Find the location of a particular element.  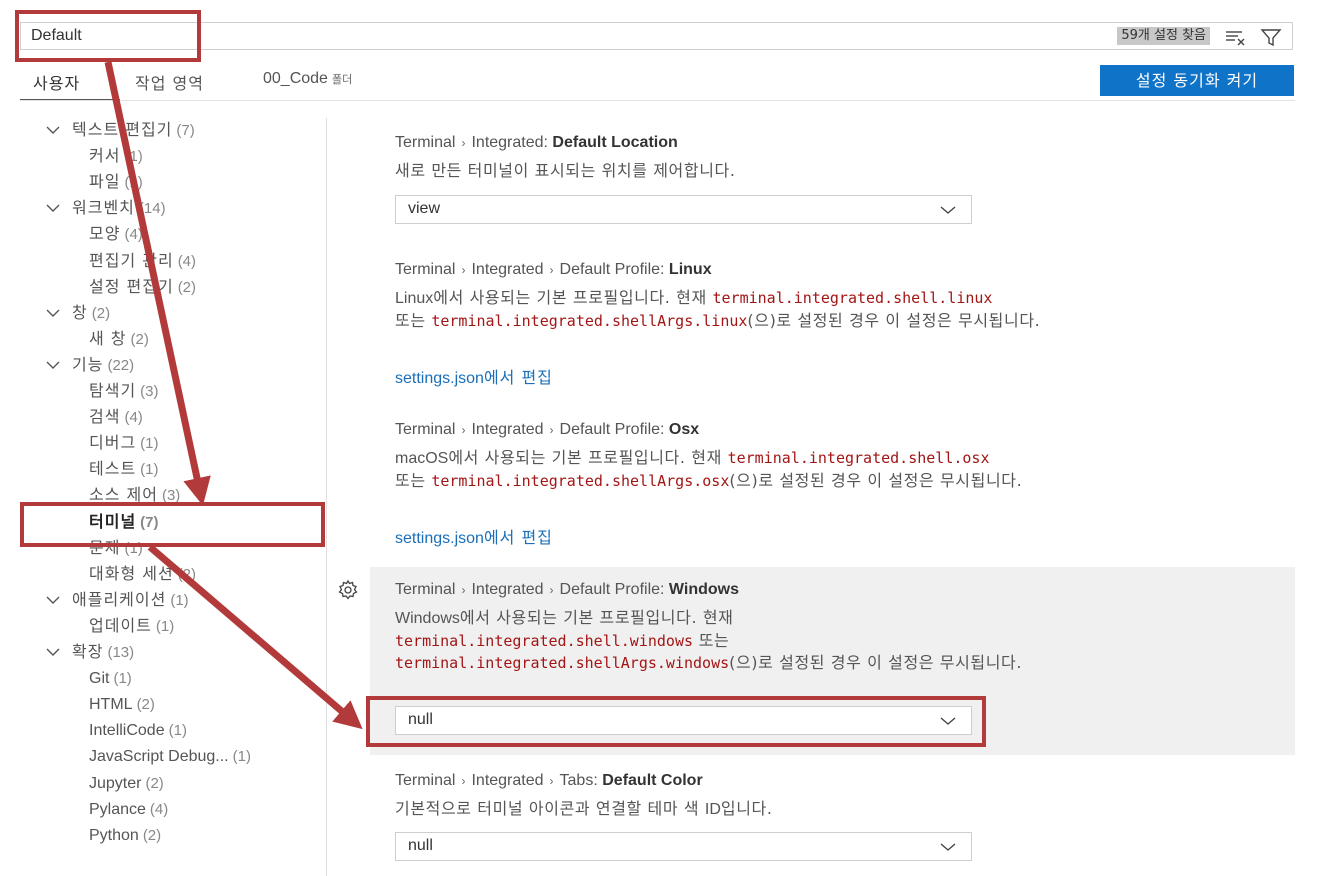

tabs-default-color-select: null is located at coordinates (683, 846).